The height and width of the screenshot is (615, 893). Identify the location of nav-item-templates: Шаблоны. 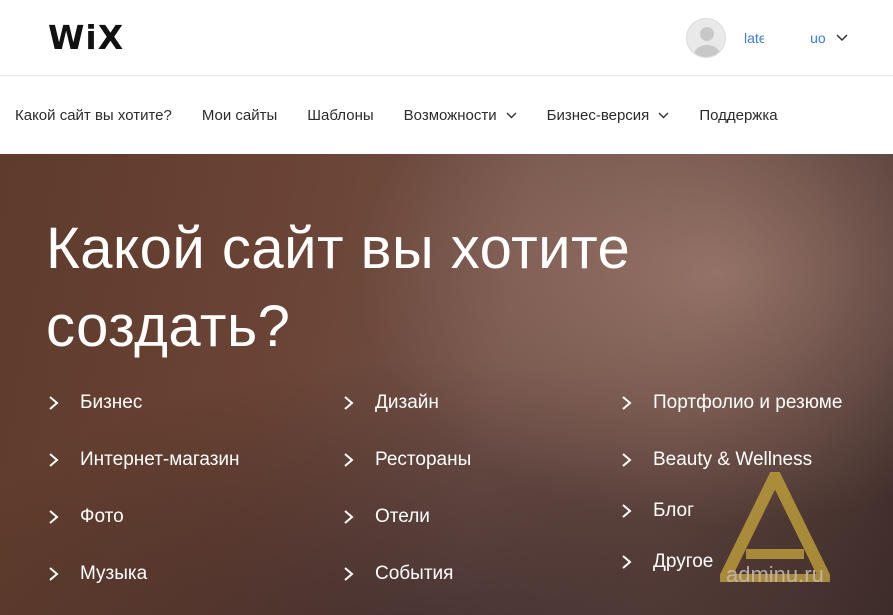
(340, 115).